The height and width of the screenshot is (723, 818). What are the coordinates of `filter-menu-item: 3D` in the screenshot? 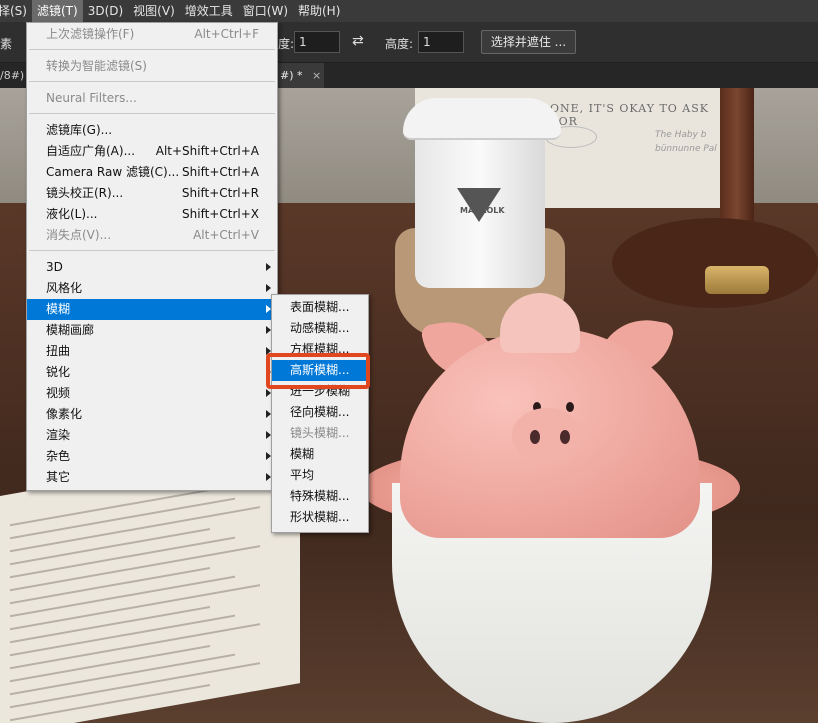 It's located at (152, 267).